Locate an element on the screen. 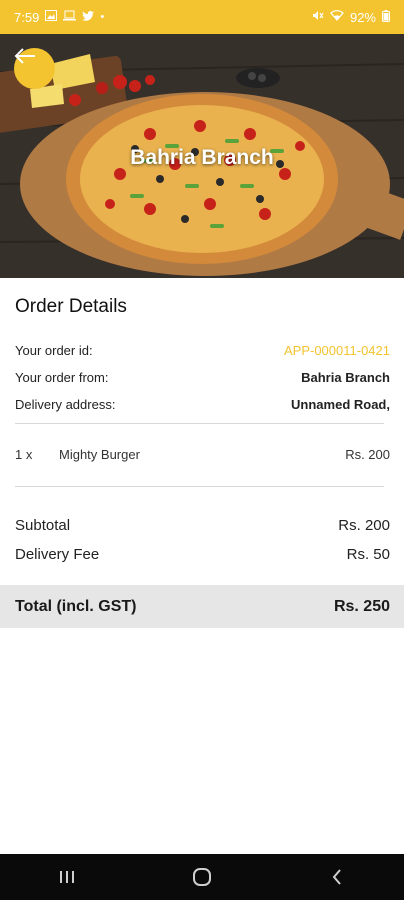 The height and width of the screenshot is (900, 404). subtotal-value: Rs. 200 is located at coordinates (364, 525).